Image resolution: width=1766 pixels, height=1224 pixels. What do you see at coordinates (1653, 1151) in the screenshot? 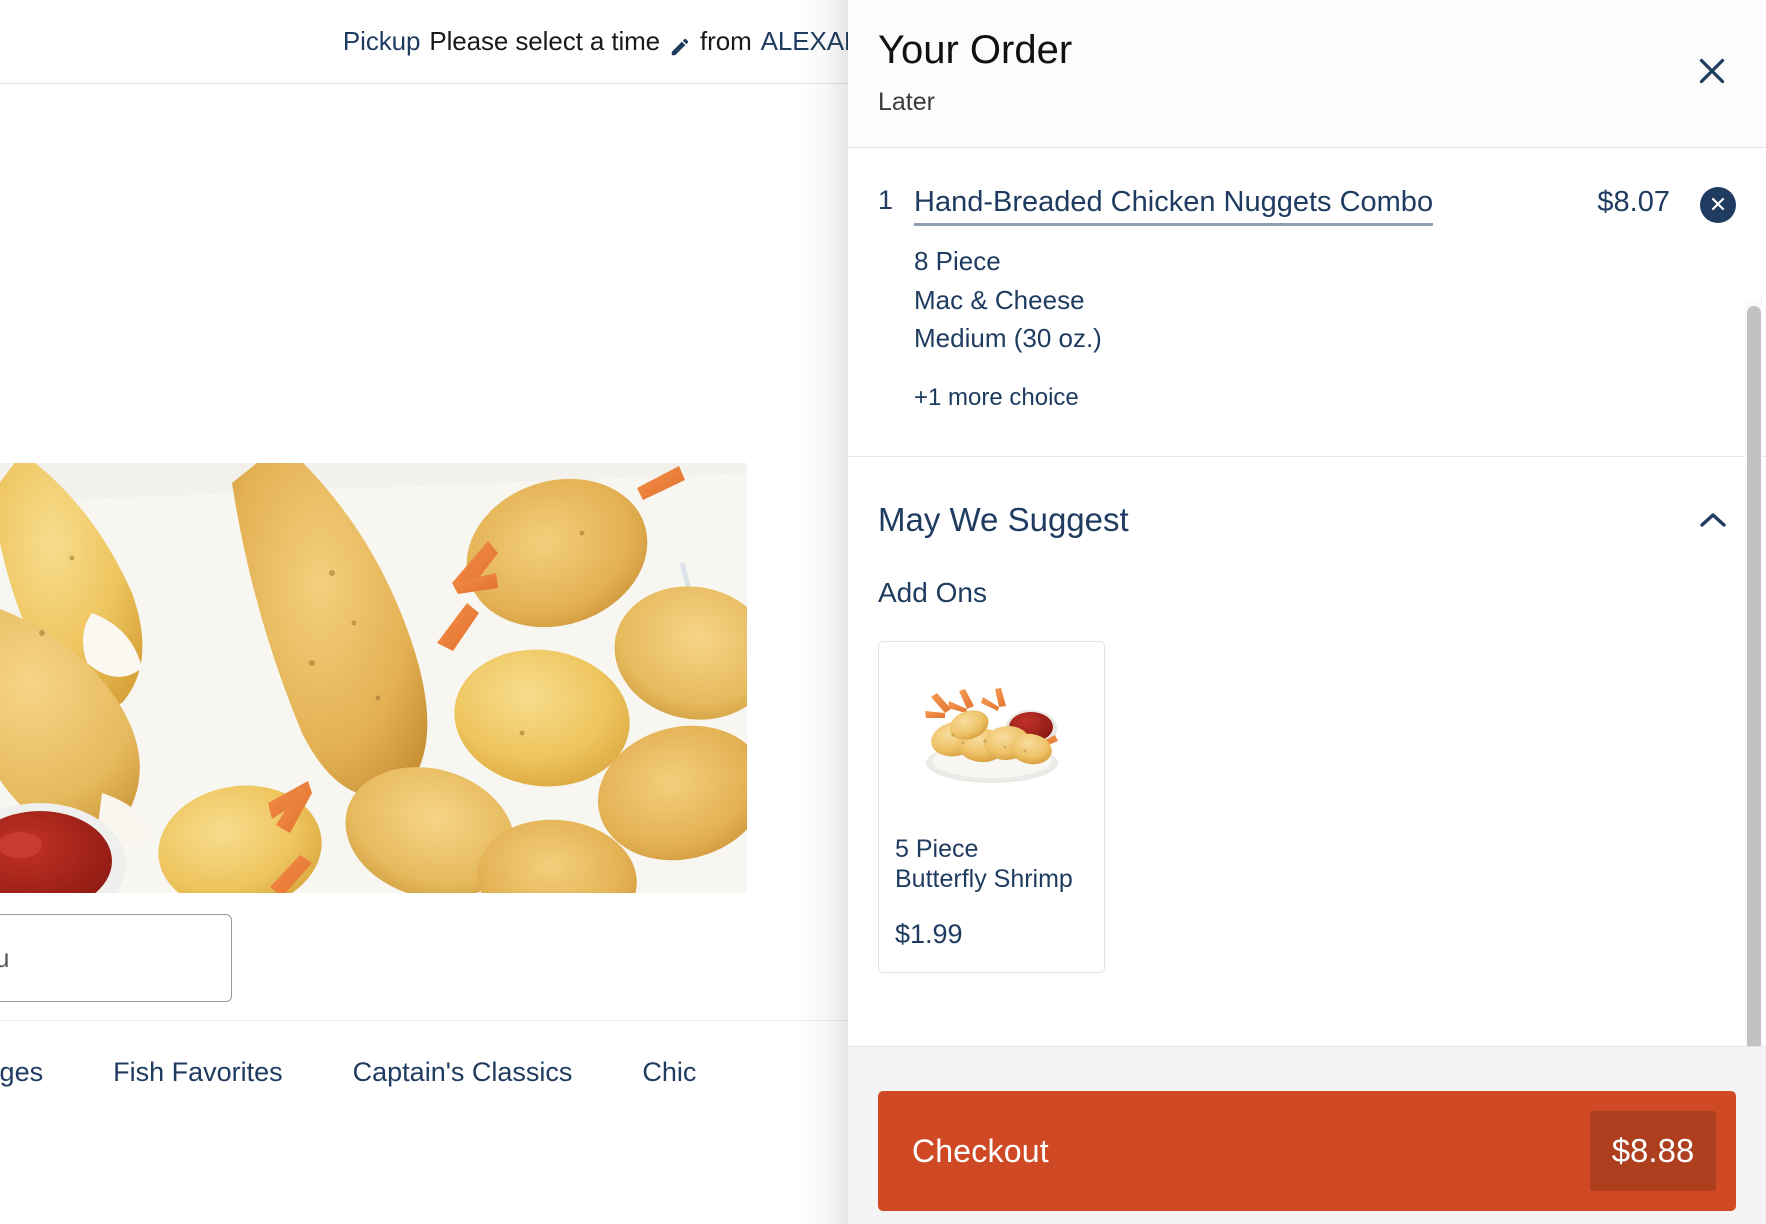
I see `checkout-total: $8.88` at bounding box center [1653, 1151].